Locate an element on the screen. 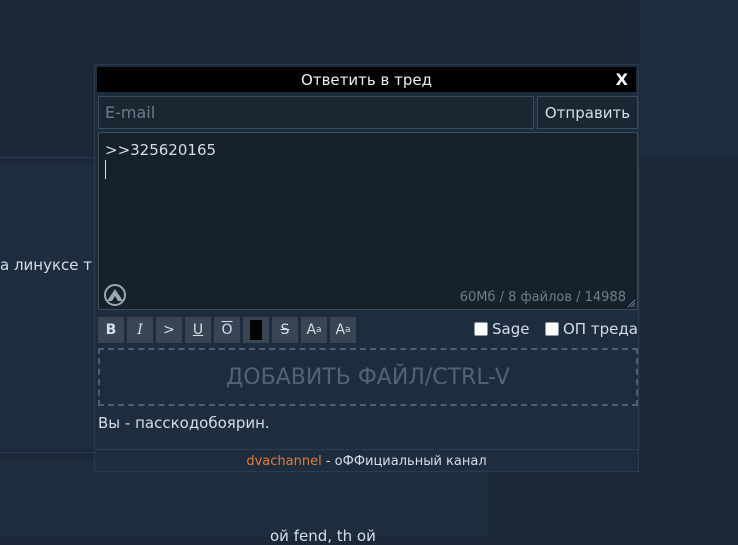 The height and width of the screenshot is (545, 738). modal-header: Ответить в тред X is located at coordinates (366, 79).